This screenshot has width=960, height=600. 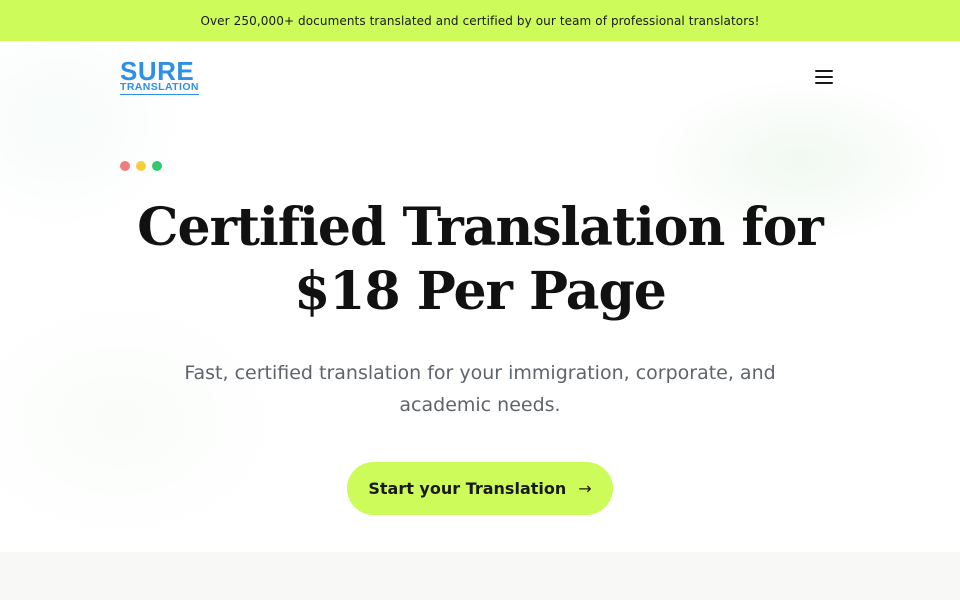 I want to click on start-translation-button: Start your Translation →, so click(x=480, y=488).